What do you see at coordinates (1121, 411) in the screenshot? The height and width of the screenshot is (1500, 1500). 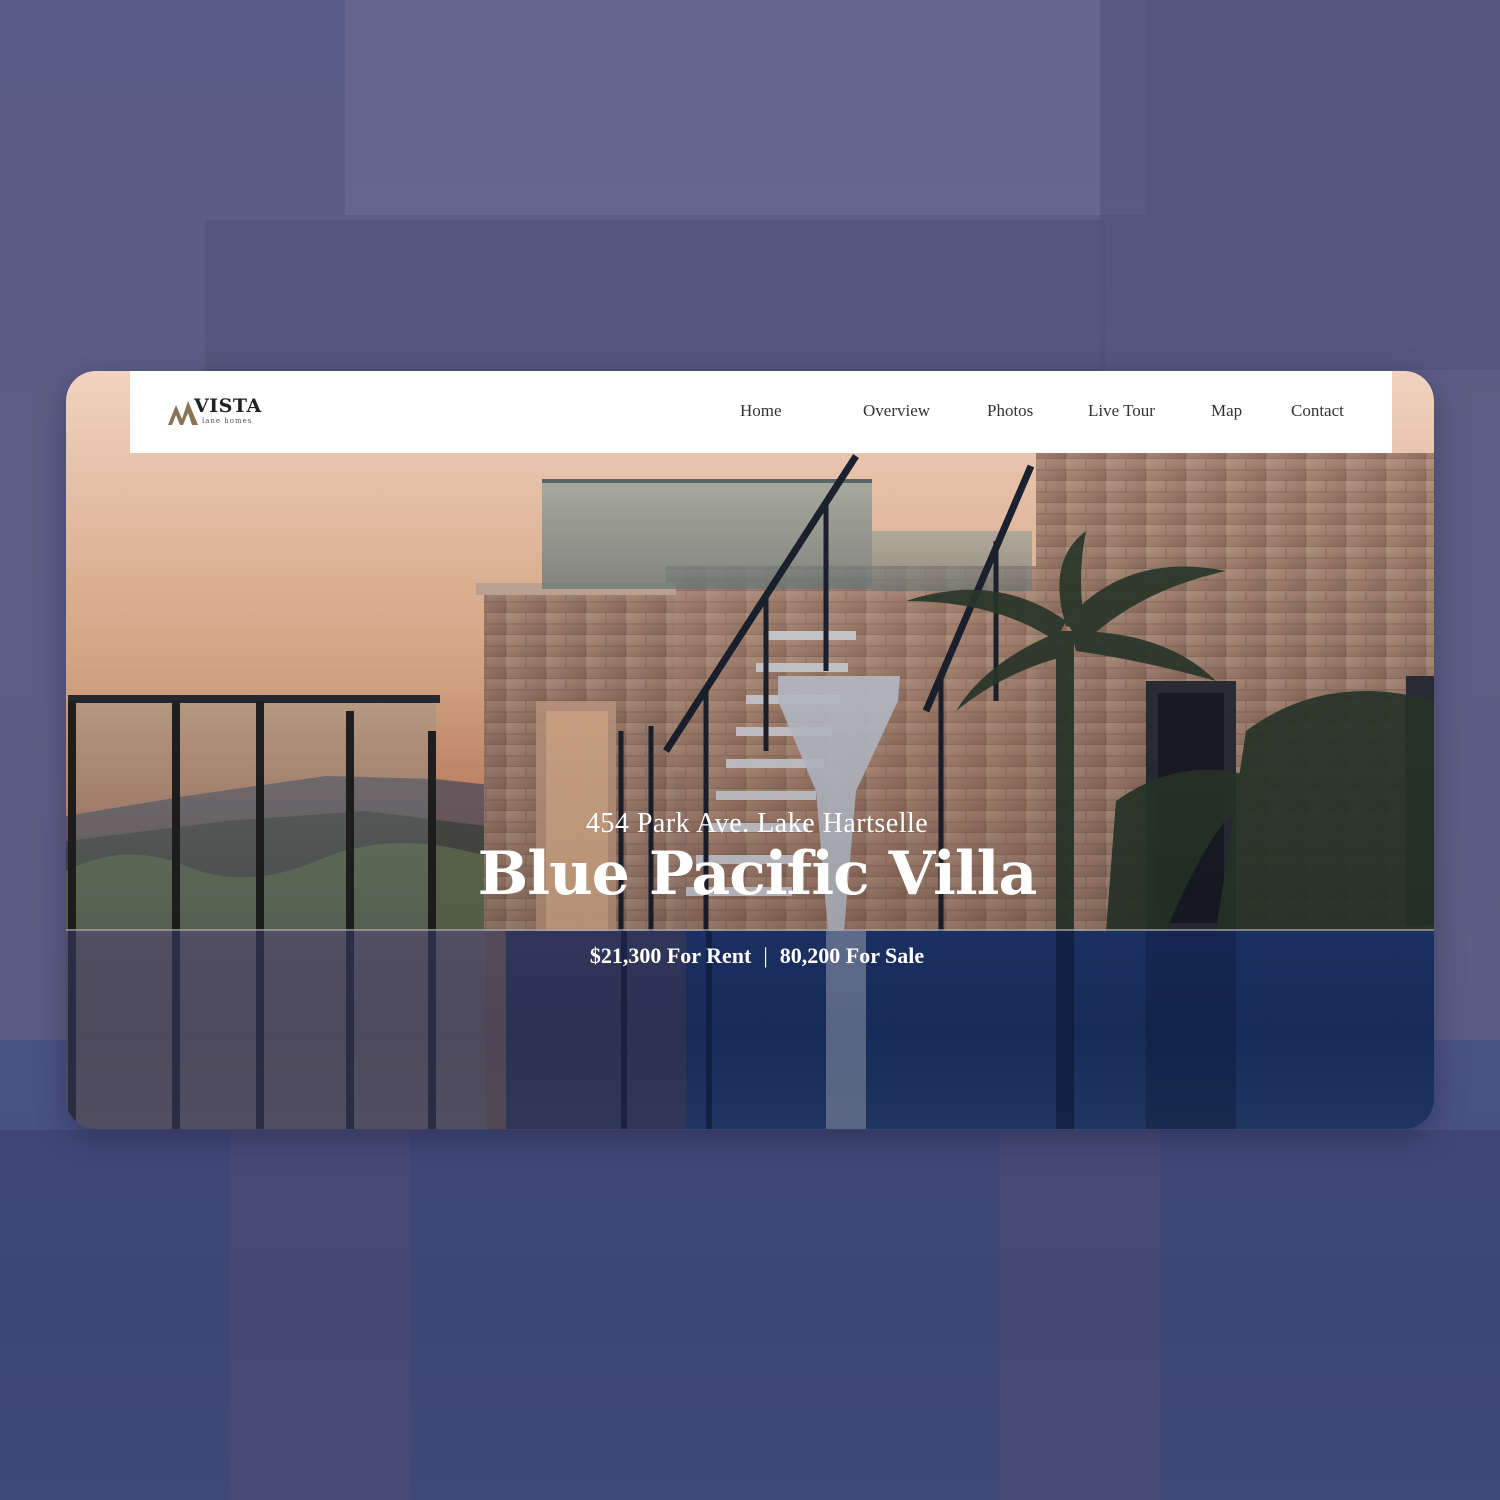 I see `nav-item-live-tour: Live Tour` at bounding box center [1121, 411].